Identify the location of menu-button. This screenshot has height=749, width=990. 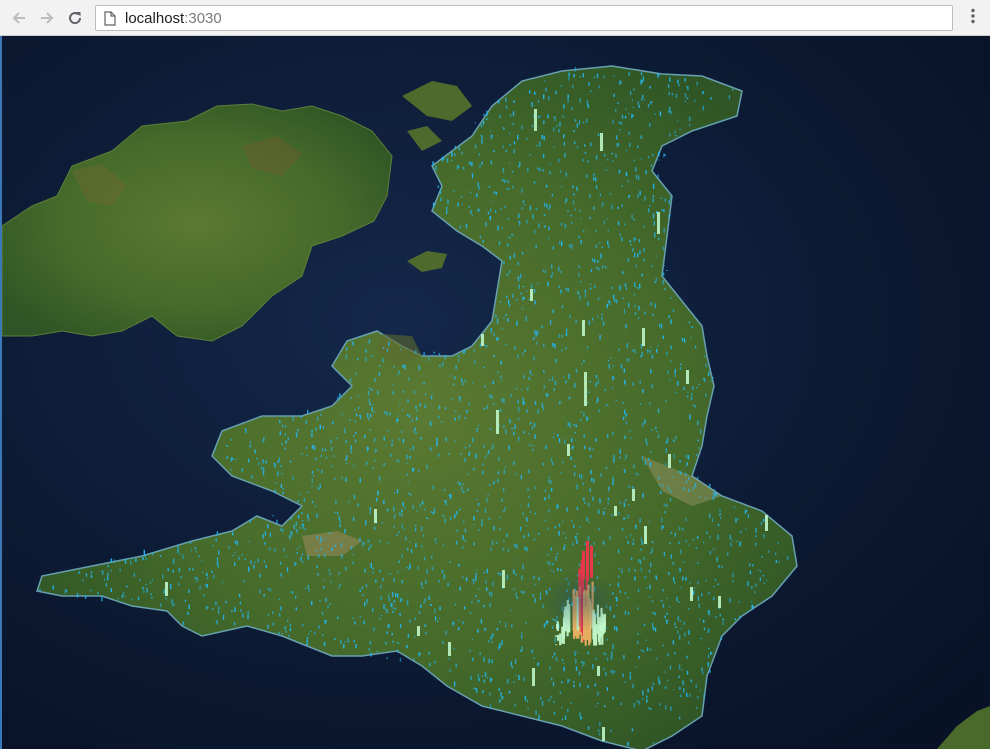
(973, 18).